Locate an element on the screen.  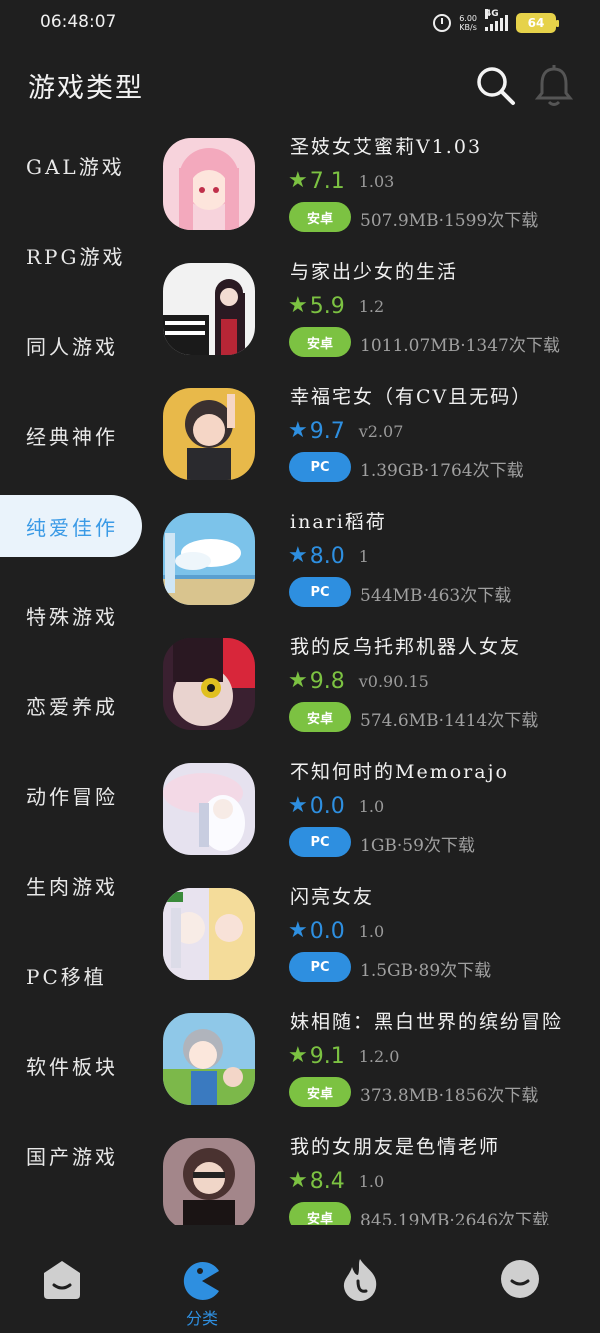
home-icon is located at coordinates (62, 1280).